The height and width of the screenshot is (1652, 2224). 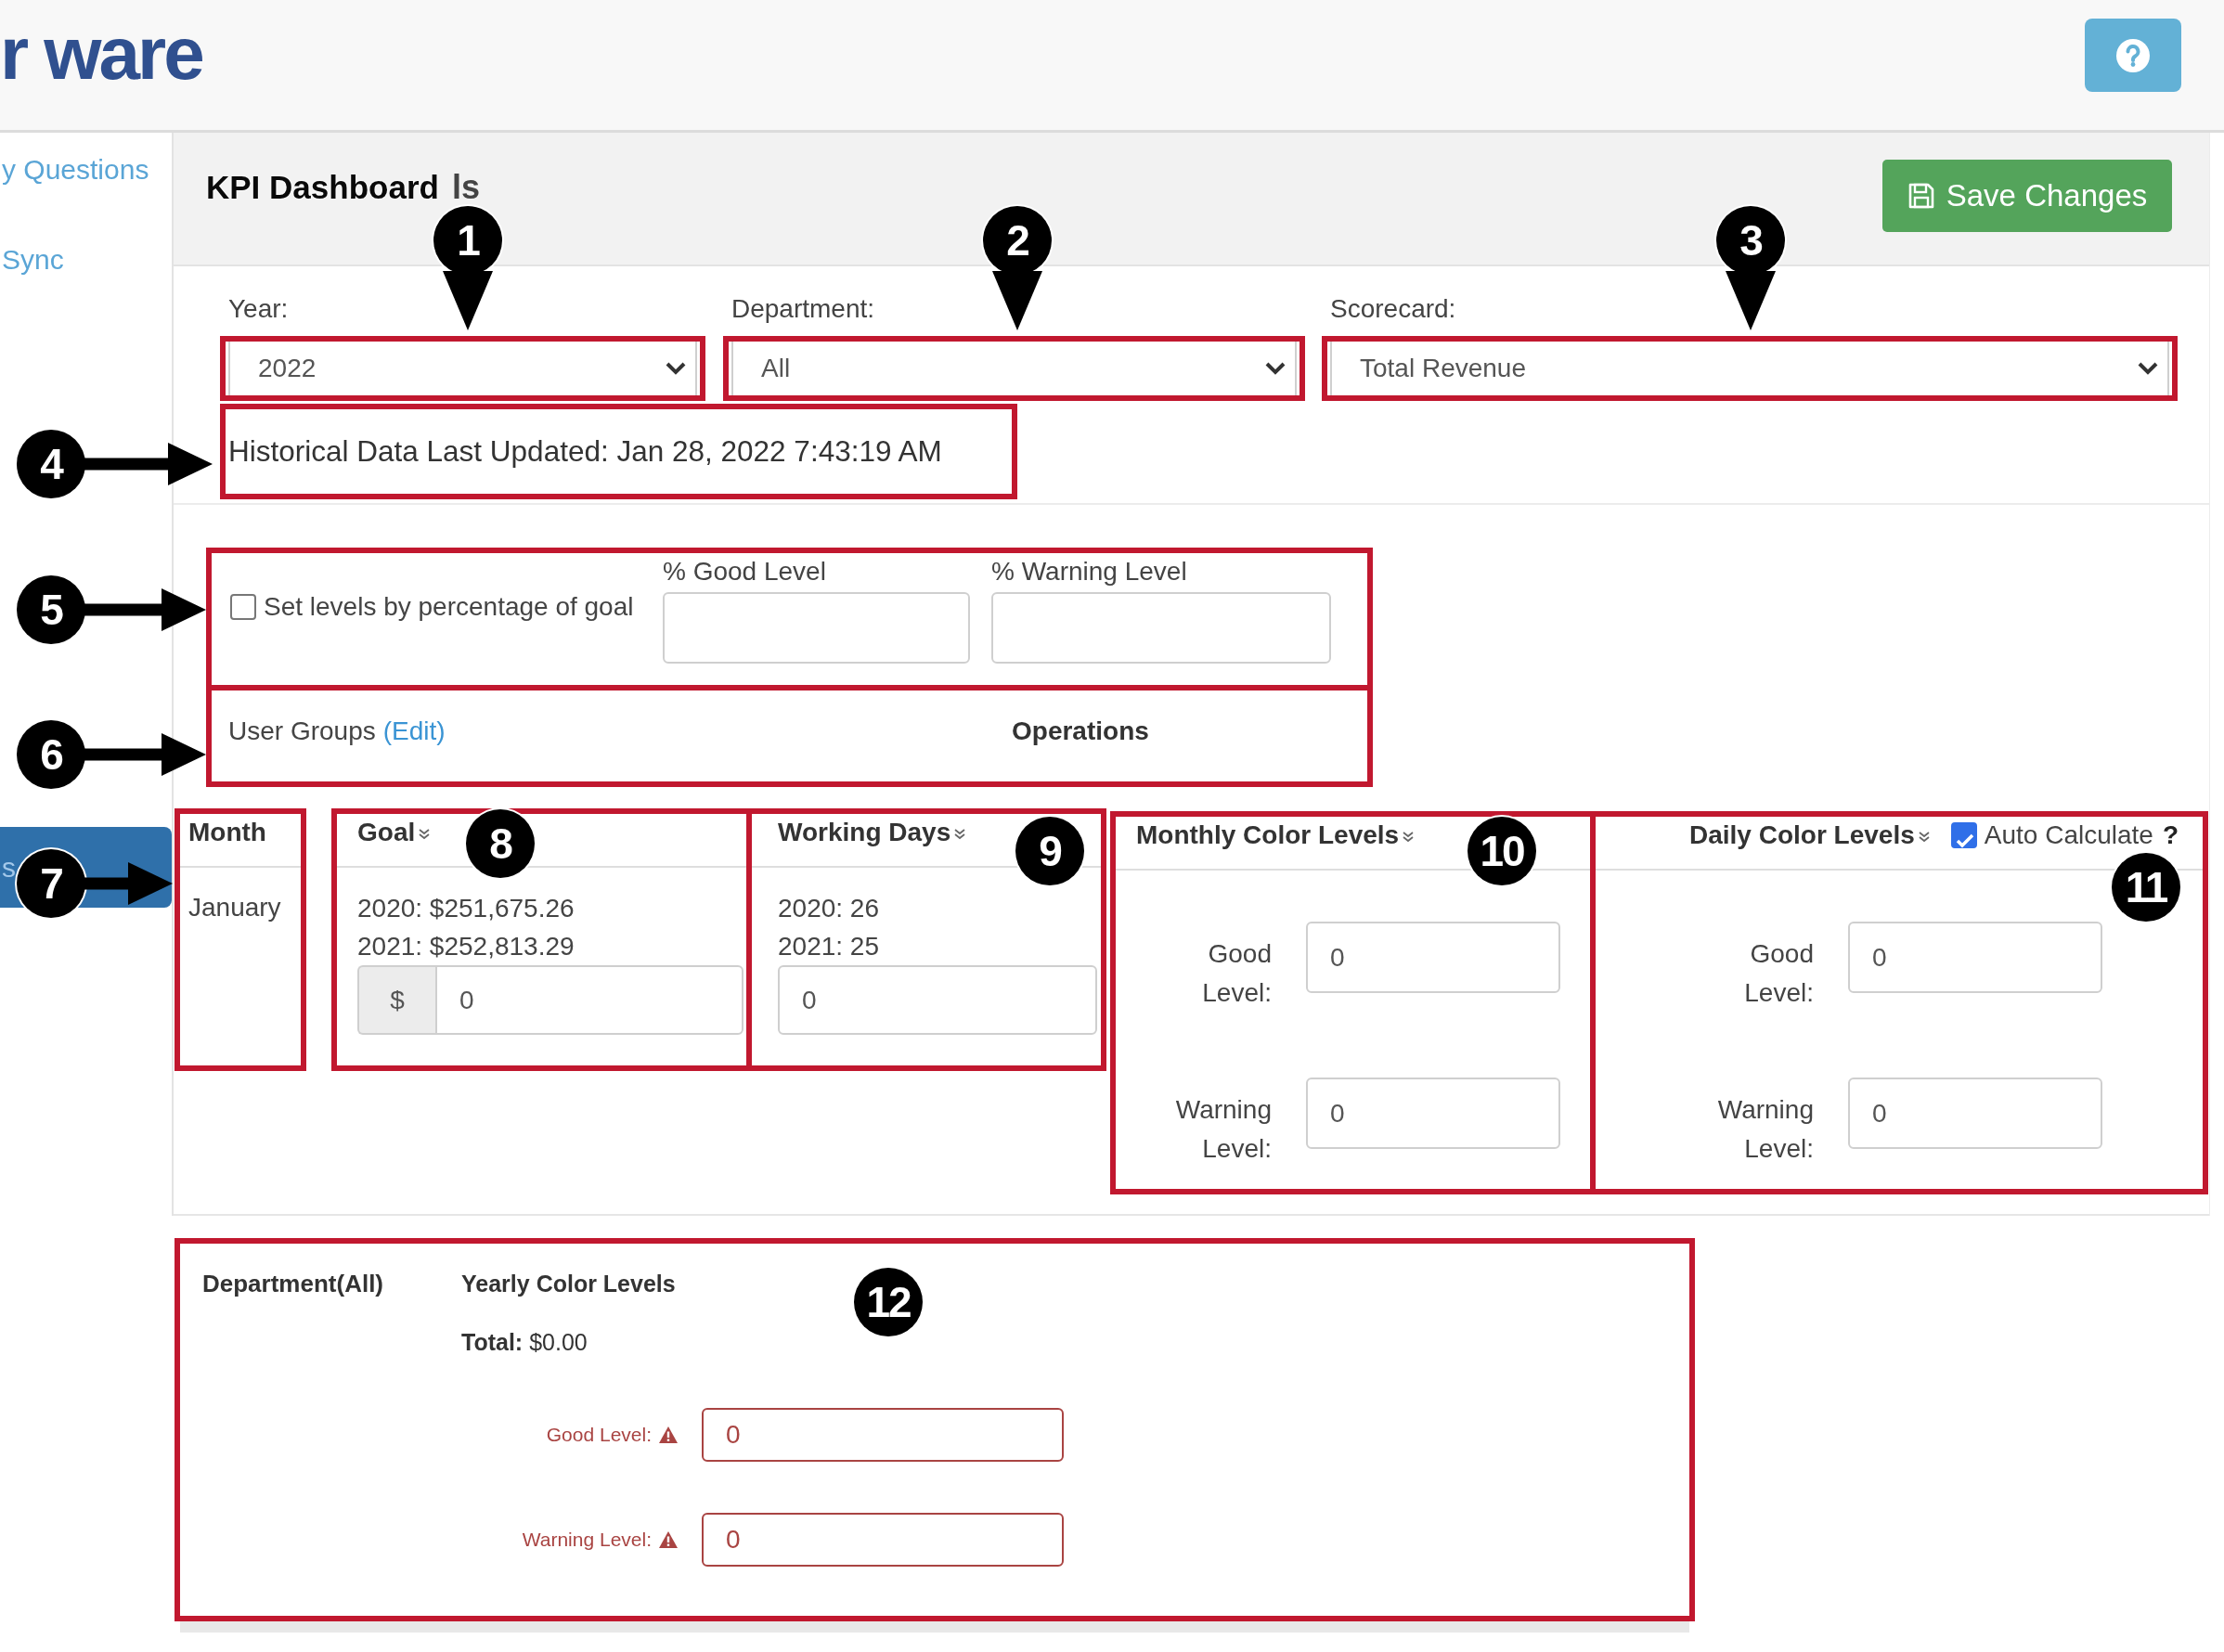 I want to click on step-number: 9, so click(x=1049, y=851).